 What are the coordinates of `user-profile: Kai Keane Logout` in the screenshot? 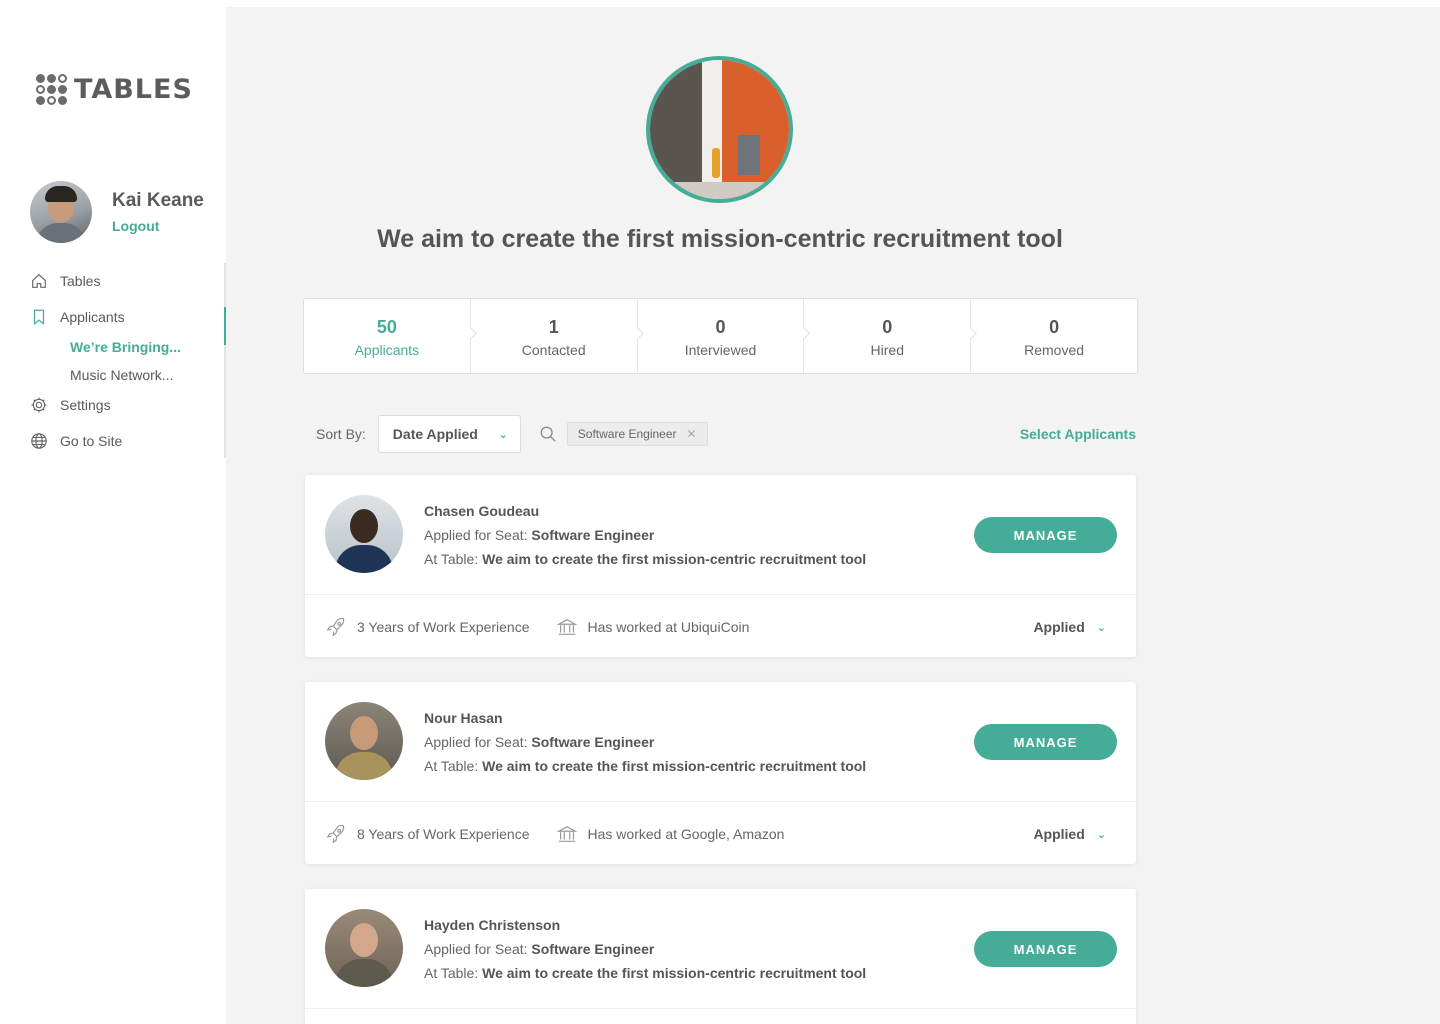 It's located at (117, 212).